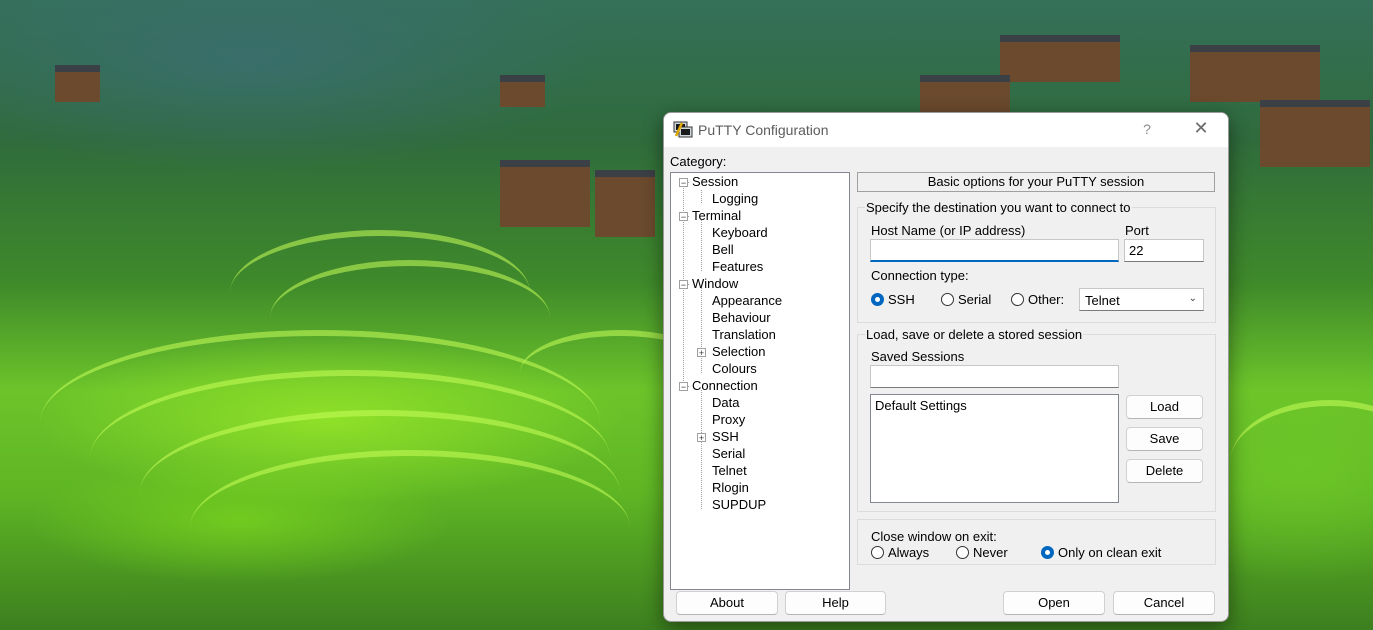 This screenshot has width=1373, height=630. What do you see at coordinates (1192, 298) in the screenshot?
I see `chevron-down-icon: ⌄` at bounding box center [1192, 298].